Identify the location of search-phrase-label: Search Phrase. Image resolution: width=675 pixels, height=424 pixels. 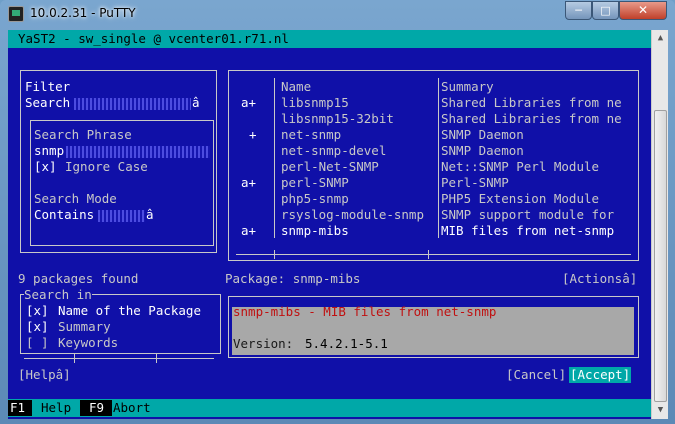
(83, 134).